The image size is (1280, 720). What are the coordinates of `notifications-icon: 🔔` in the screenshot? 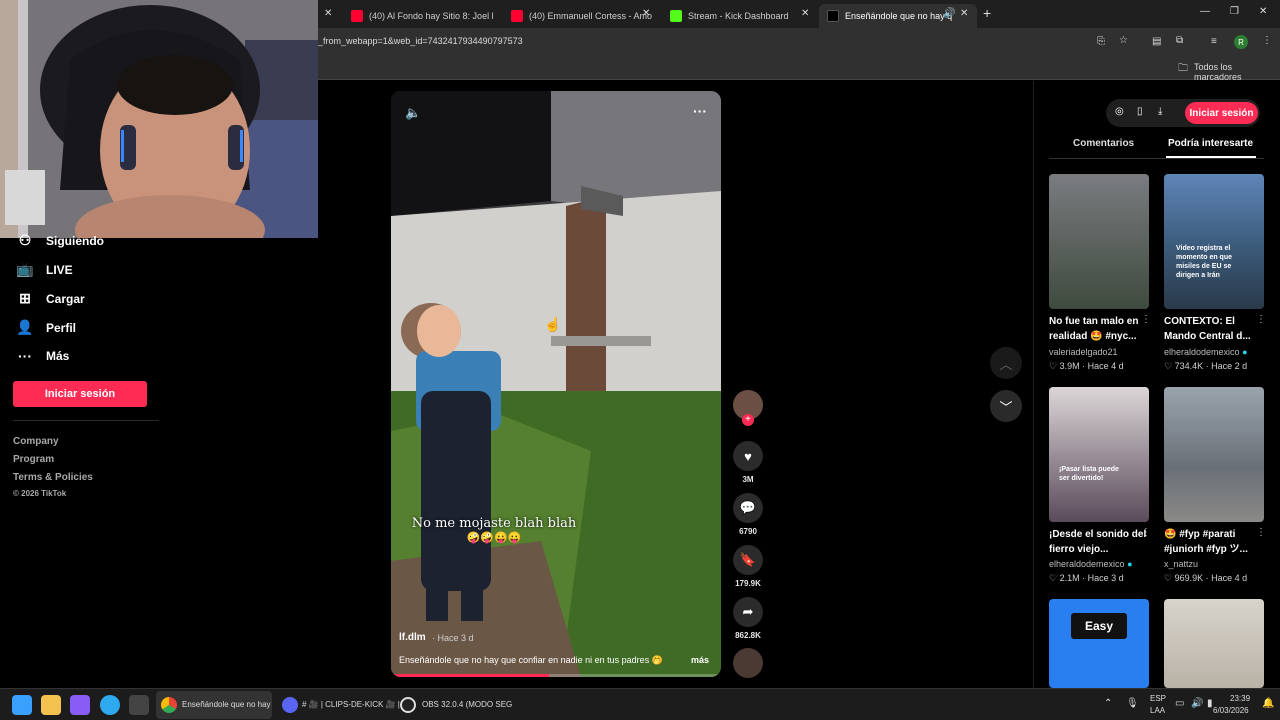 It's located at (1268, 703).